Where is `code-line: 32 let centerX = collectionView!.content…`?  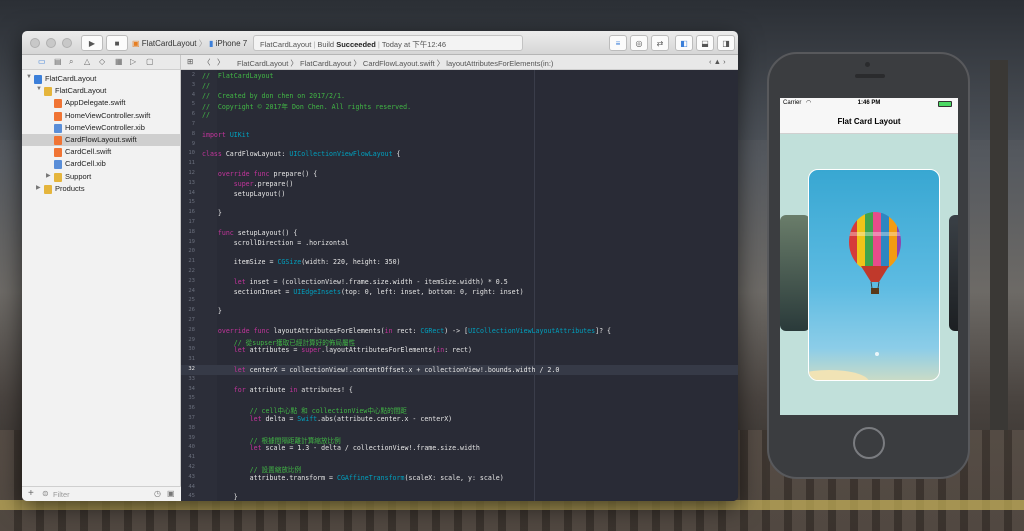 code-line: 32 let centerX = collectionView!.content… is located at coordinates (459, 370).